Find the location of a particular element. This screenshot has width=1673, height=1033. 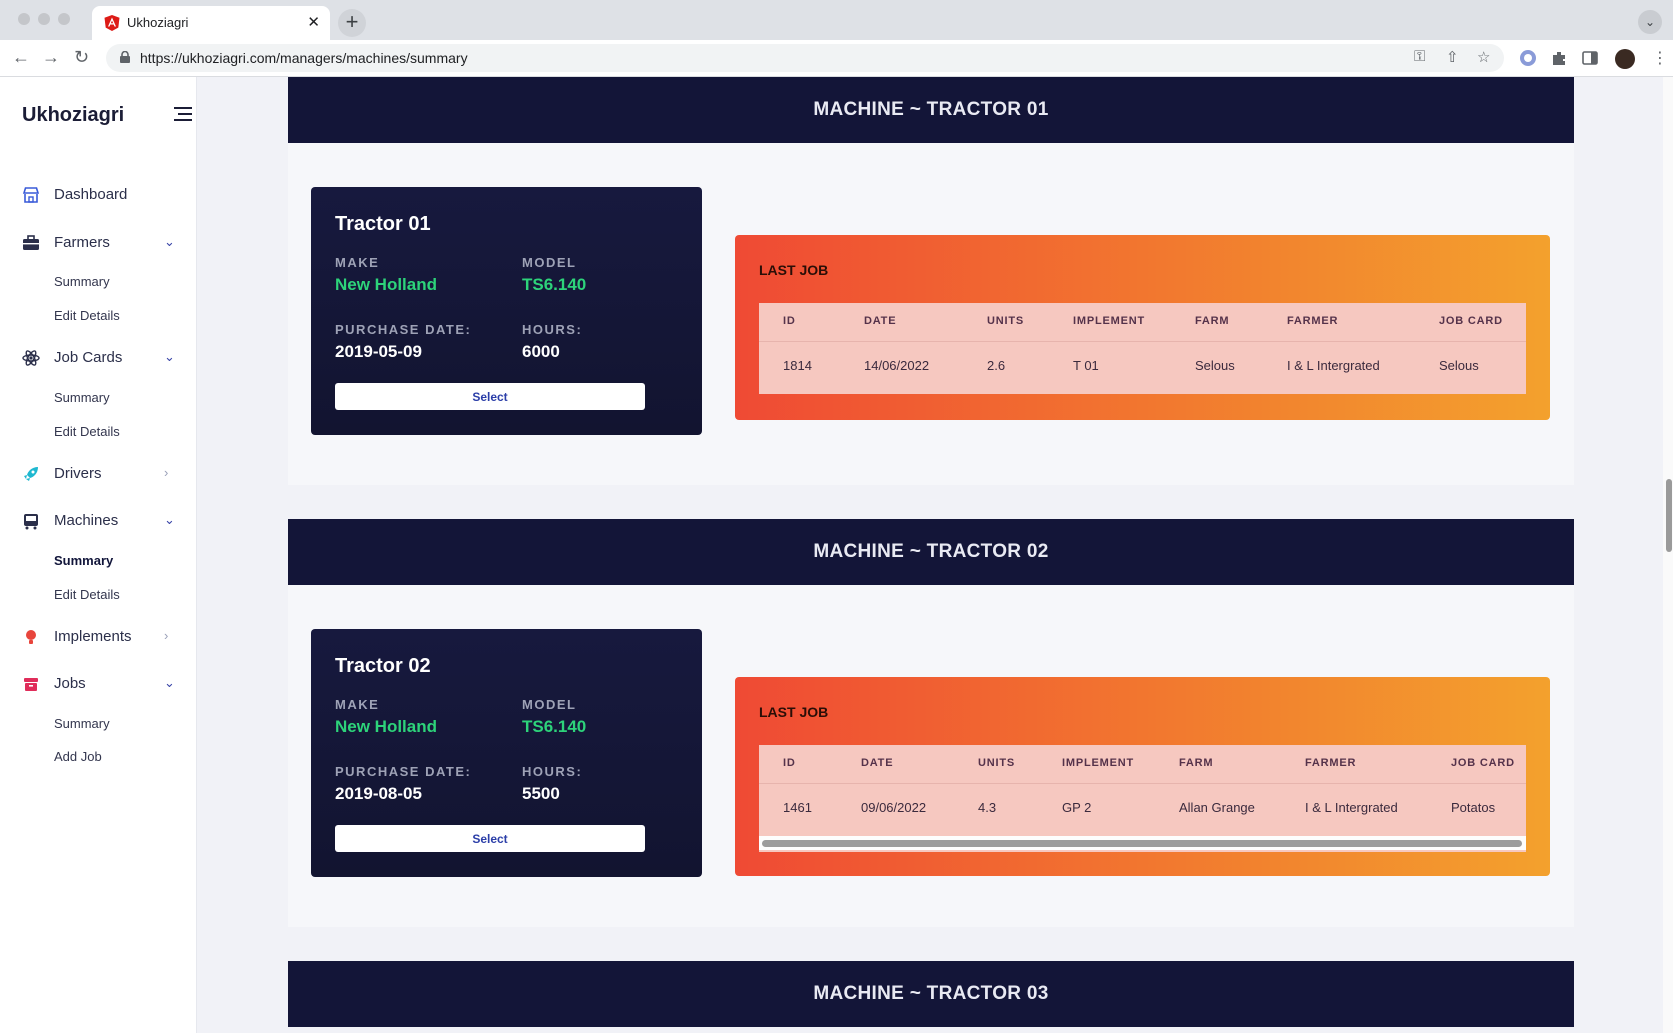

column-header: JOB CARD is located at coordinates (1471, 321).